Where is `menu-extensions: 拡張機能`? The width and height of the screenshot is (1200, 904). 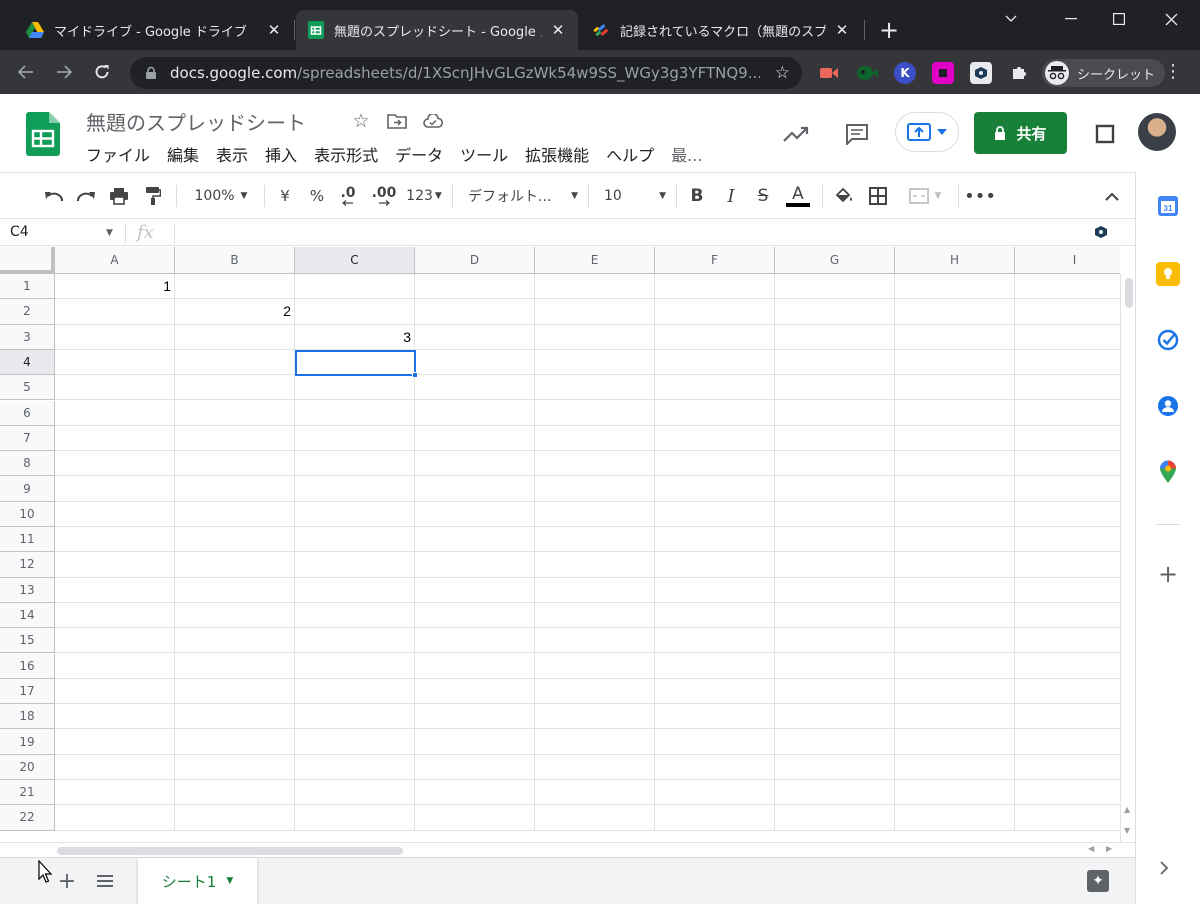
menu-extensions: 拡張機能 is located at coordinates (557, 154).